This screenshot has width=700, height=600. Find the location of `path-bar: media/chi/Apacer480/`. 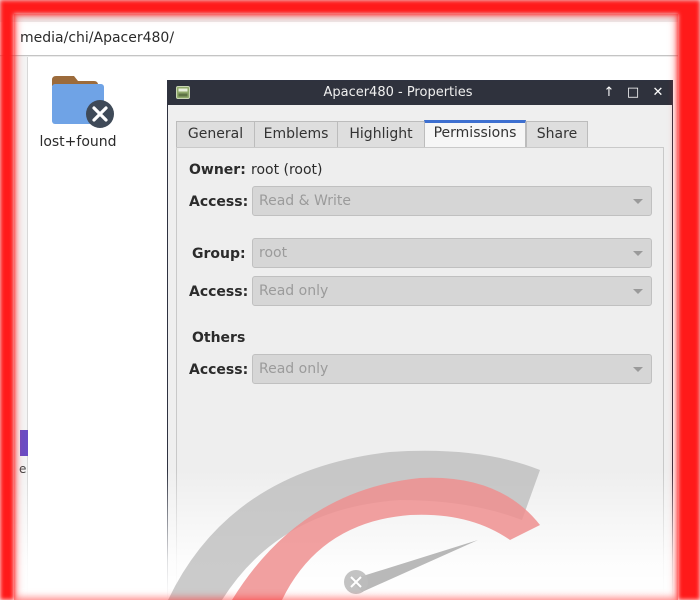

path-bar: media/chi/Apacer480/ is located at coordinates (339, 39).